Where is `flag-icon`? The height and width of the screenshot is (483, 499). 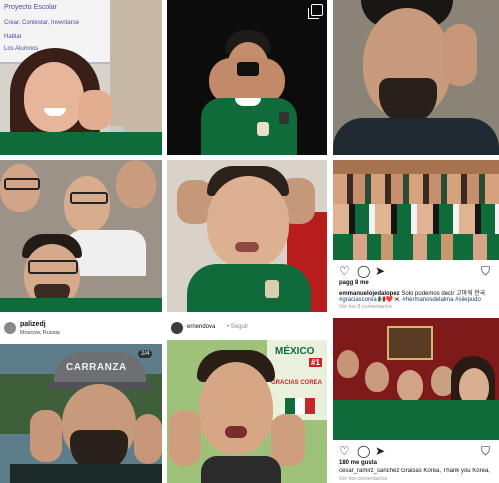 flag-icon is located at coordinates (300, 406).